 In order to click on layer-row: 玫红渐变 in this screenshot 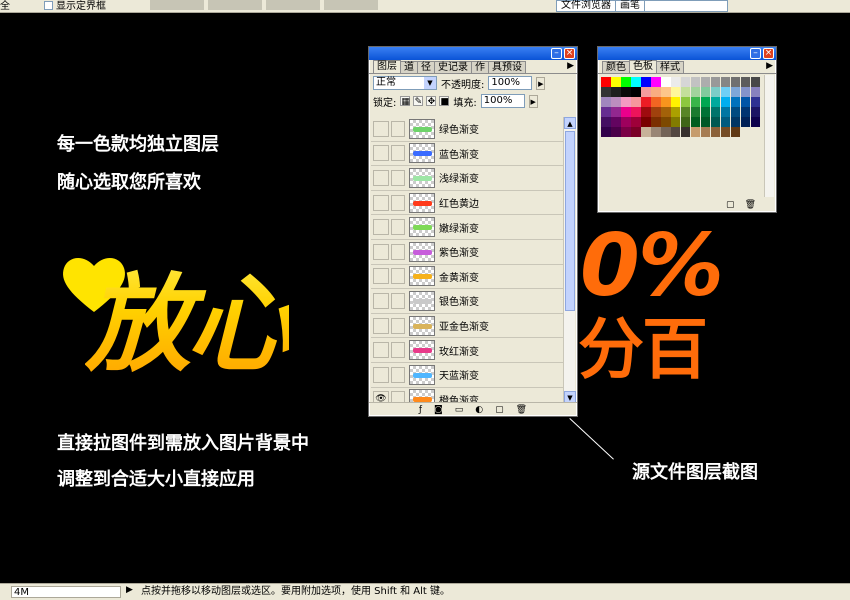, I will do `click(469, 350)`.